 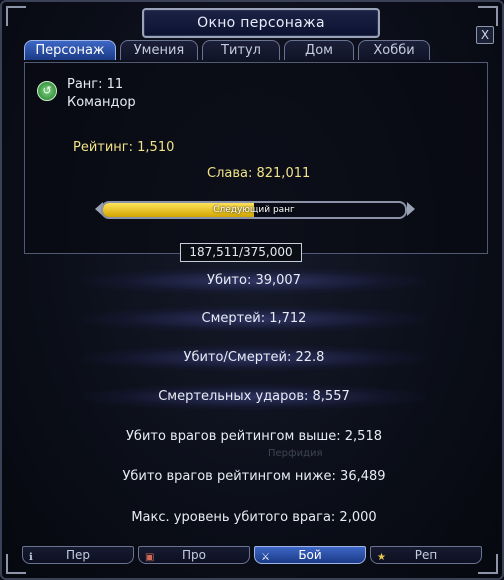 What do you see at coordinates (241, 50) in the screenshot?
I see `tab-title: Титул` at bounding box center [241, 50].